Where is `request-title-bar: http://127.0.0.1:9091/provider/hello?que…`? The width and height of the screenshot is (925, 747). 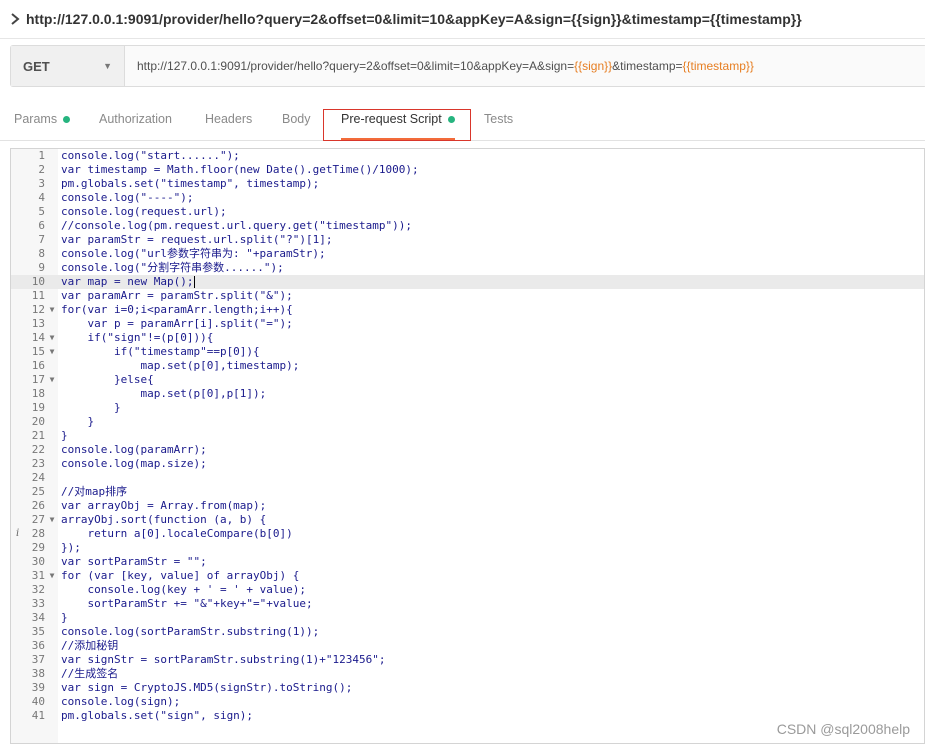 request-title-bar: http://127.0.0.1:9091/provider/hello?que… is located at coordinates (462, 19).